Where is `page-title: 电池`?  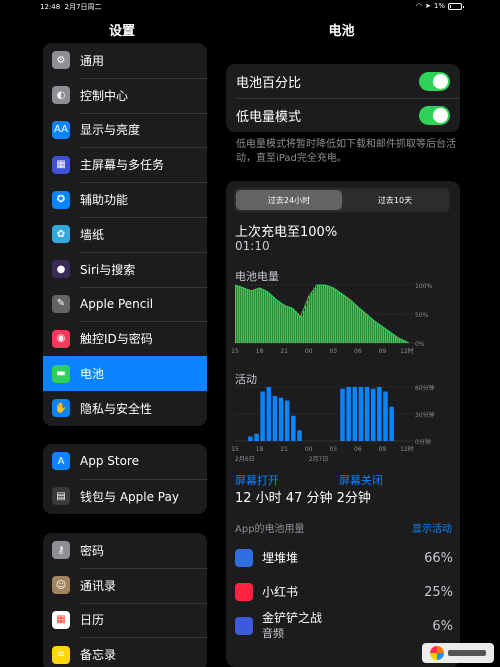 page-title: 电池 is located at coordinates (341, 31).